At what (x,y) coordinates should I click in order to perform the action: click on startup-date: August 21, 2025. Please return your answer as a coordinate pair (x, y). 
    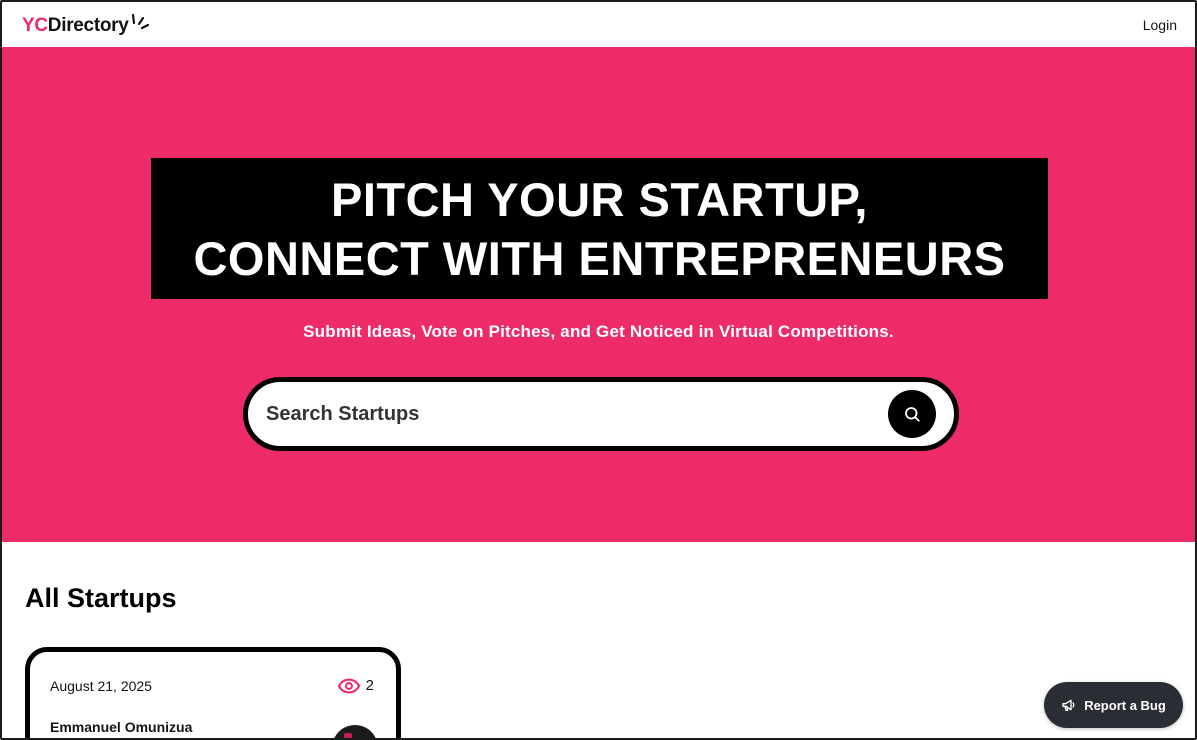
    Looking at the image, I should click on (101, 686).